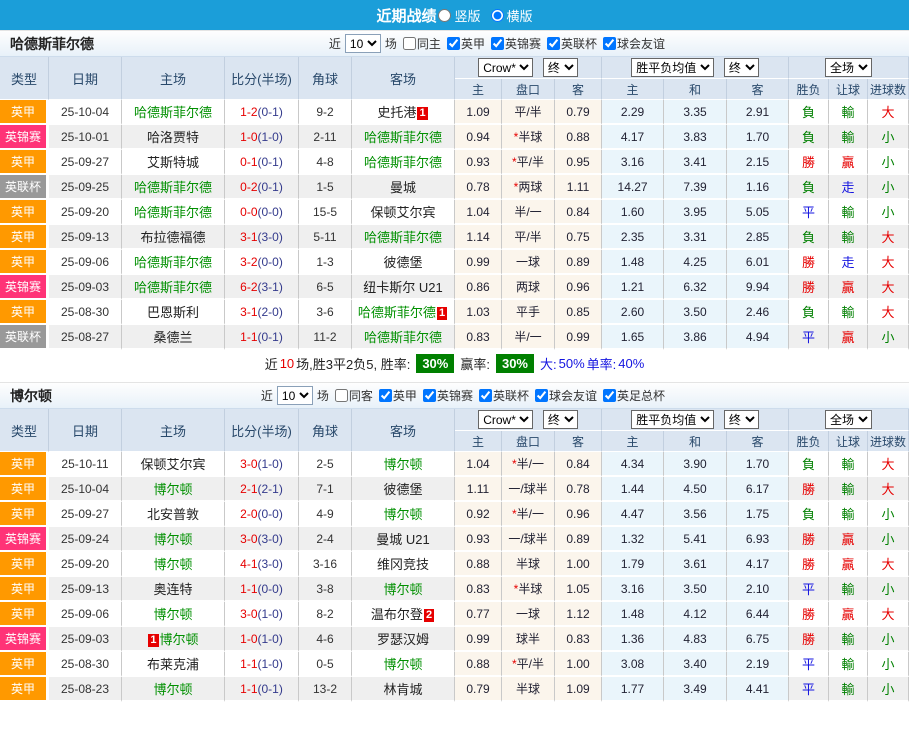  I want to click on team-link: 北安普敦, so click(173, 514).